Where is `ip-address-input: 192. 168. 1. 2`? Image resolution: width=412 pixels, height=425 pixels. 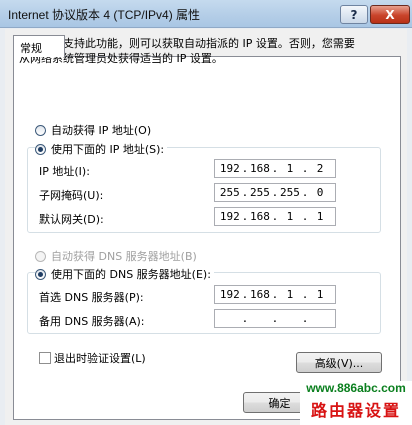 ip-address-input: 192. 168. 1. 2 is located at coordinates (275, 168).